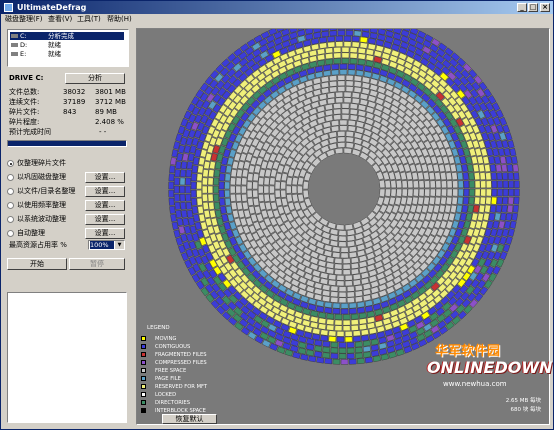 This screenshot has width=554, height=430. Describe the element at coordinates (24, 19) in the screenshot. I see `menu-defrag: 磁盘整理(F)` at that location.